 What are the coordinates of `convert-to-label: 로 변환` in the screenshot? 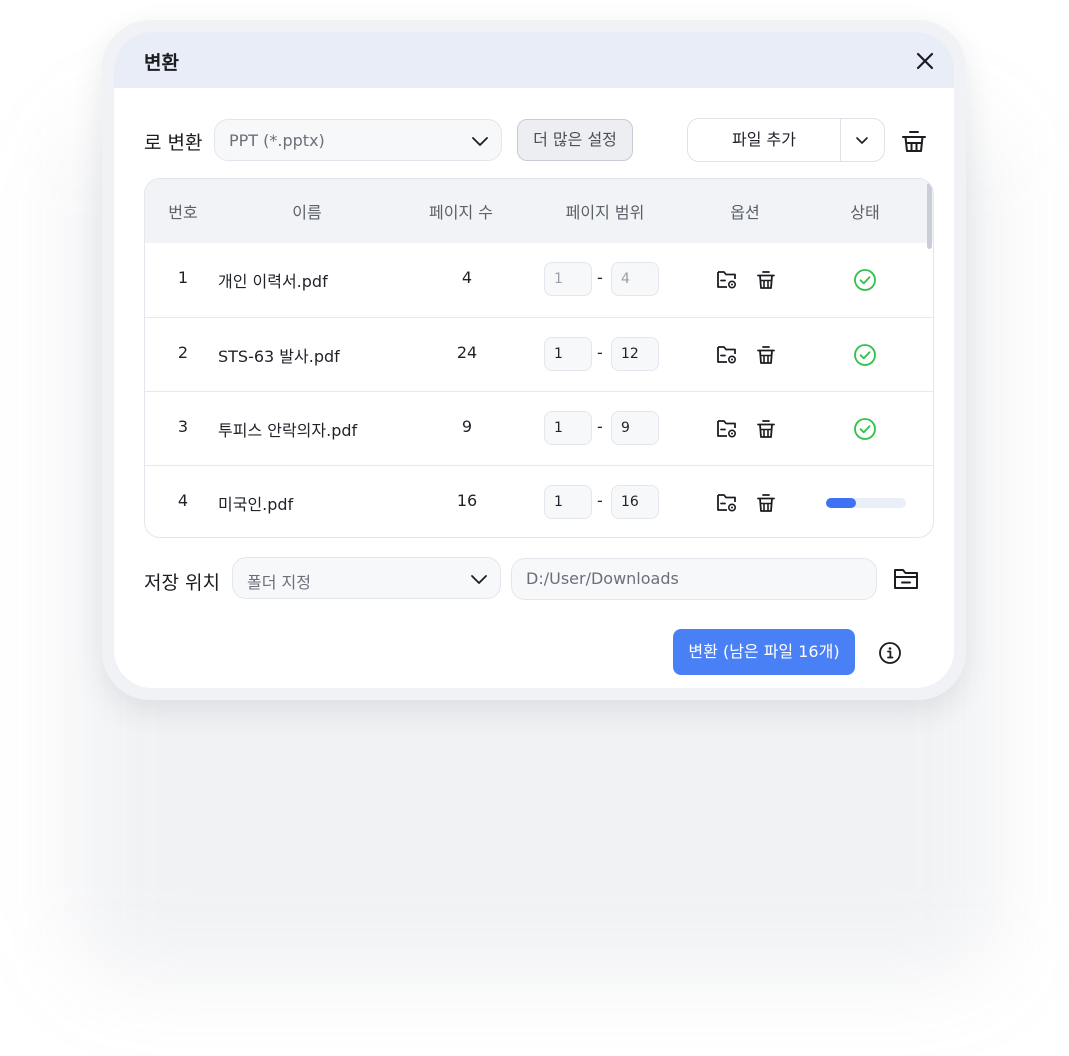 It's located at (173, 143).